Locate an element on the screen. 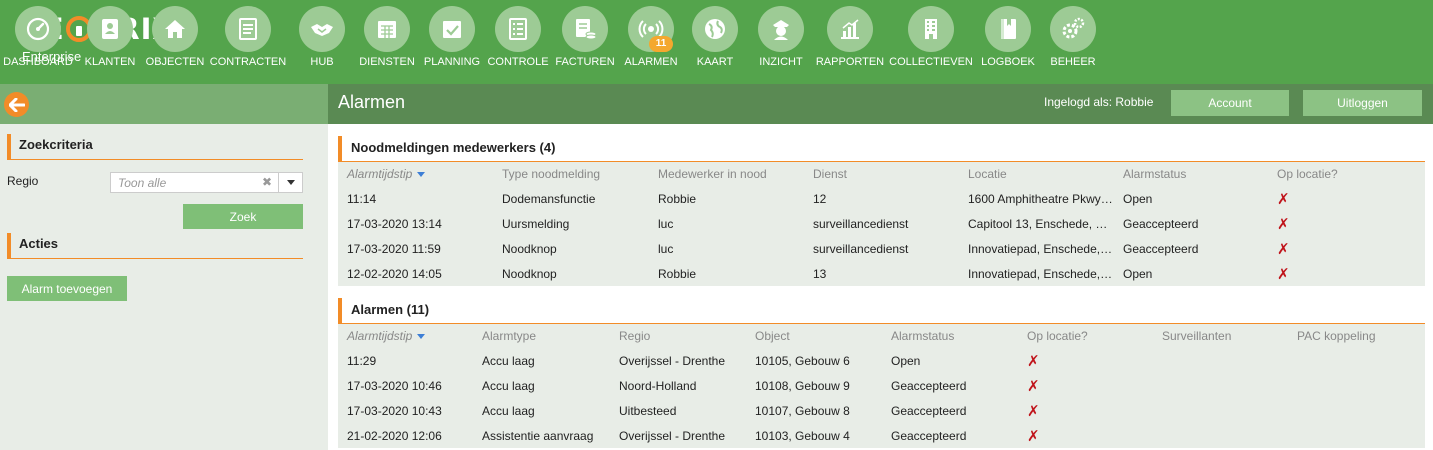 This screenshot has width=1433, height=450. back-button is located at coordinates (16, 104).